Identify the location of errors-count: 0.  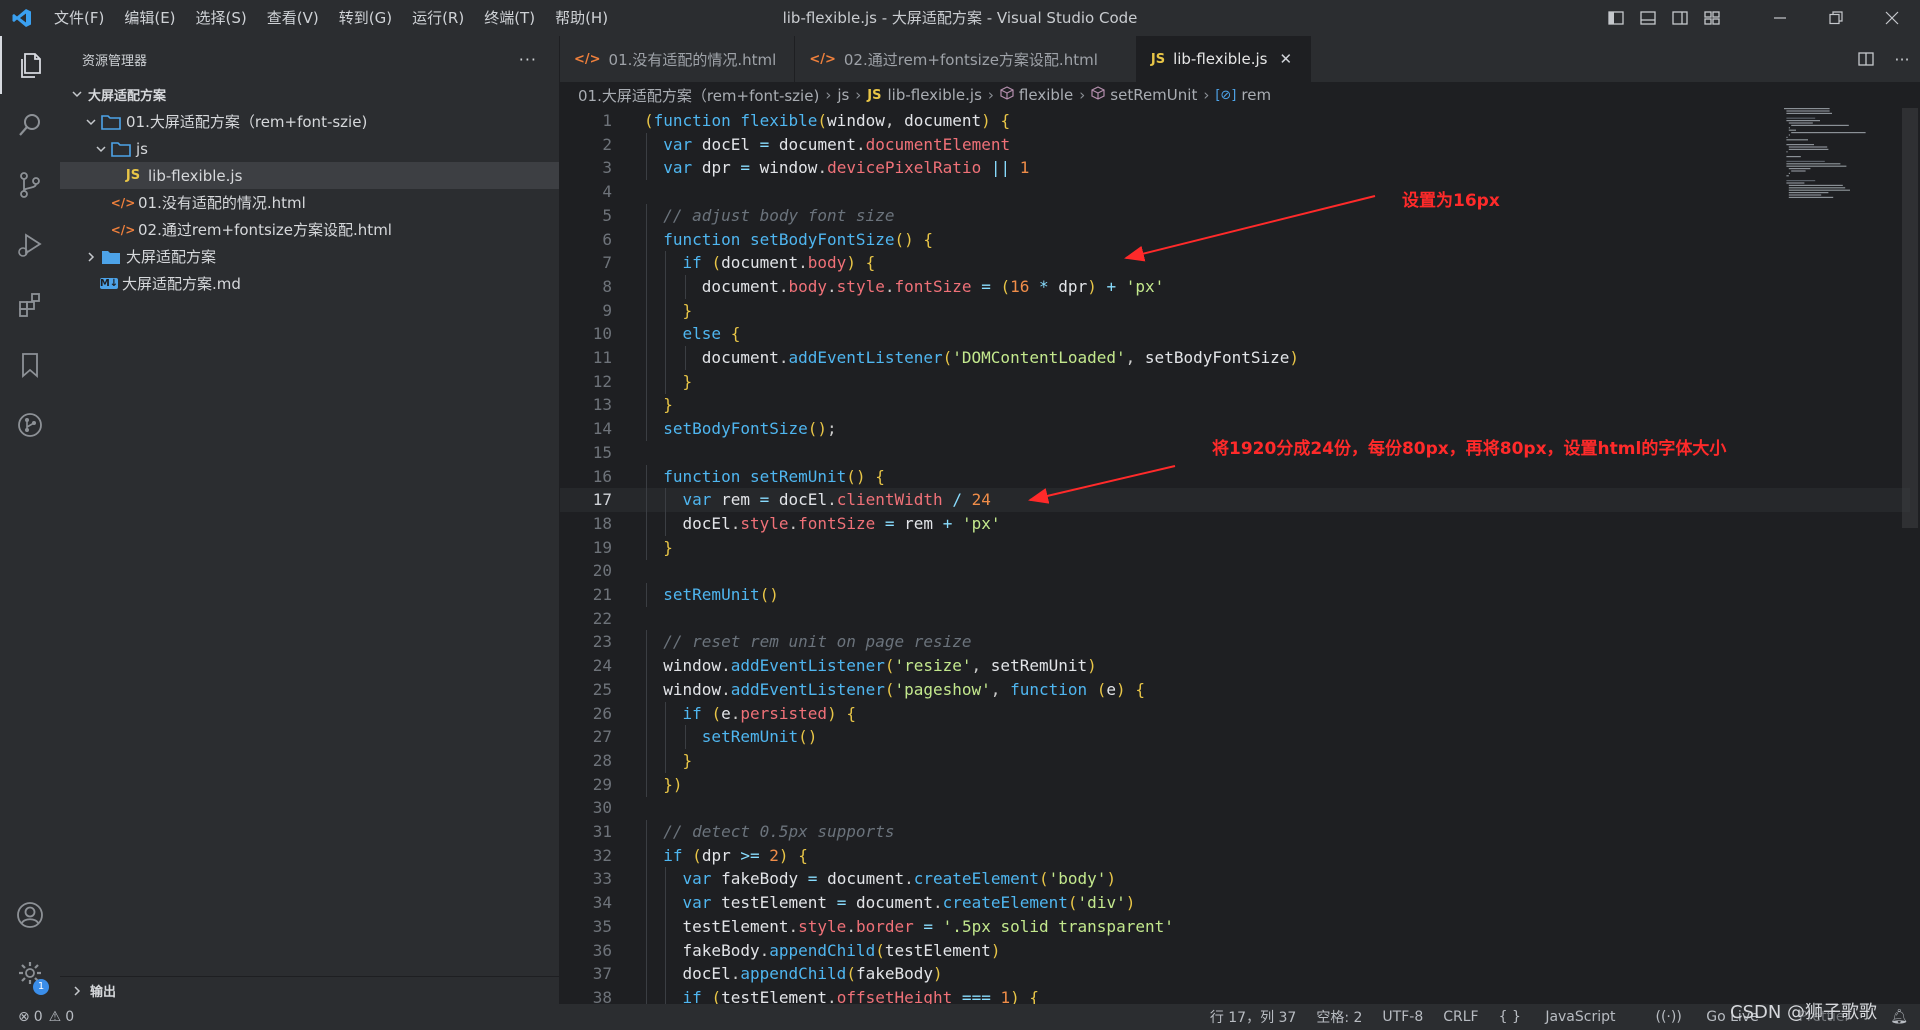
(38, 1017).